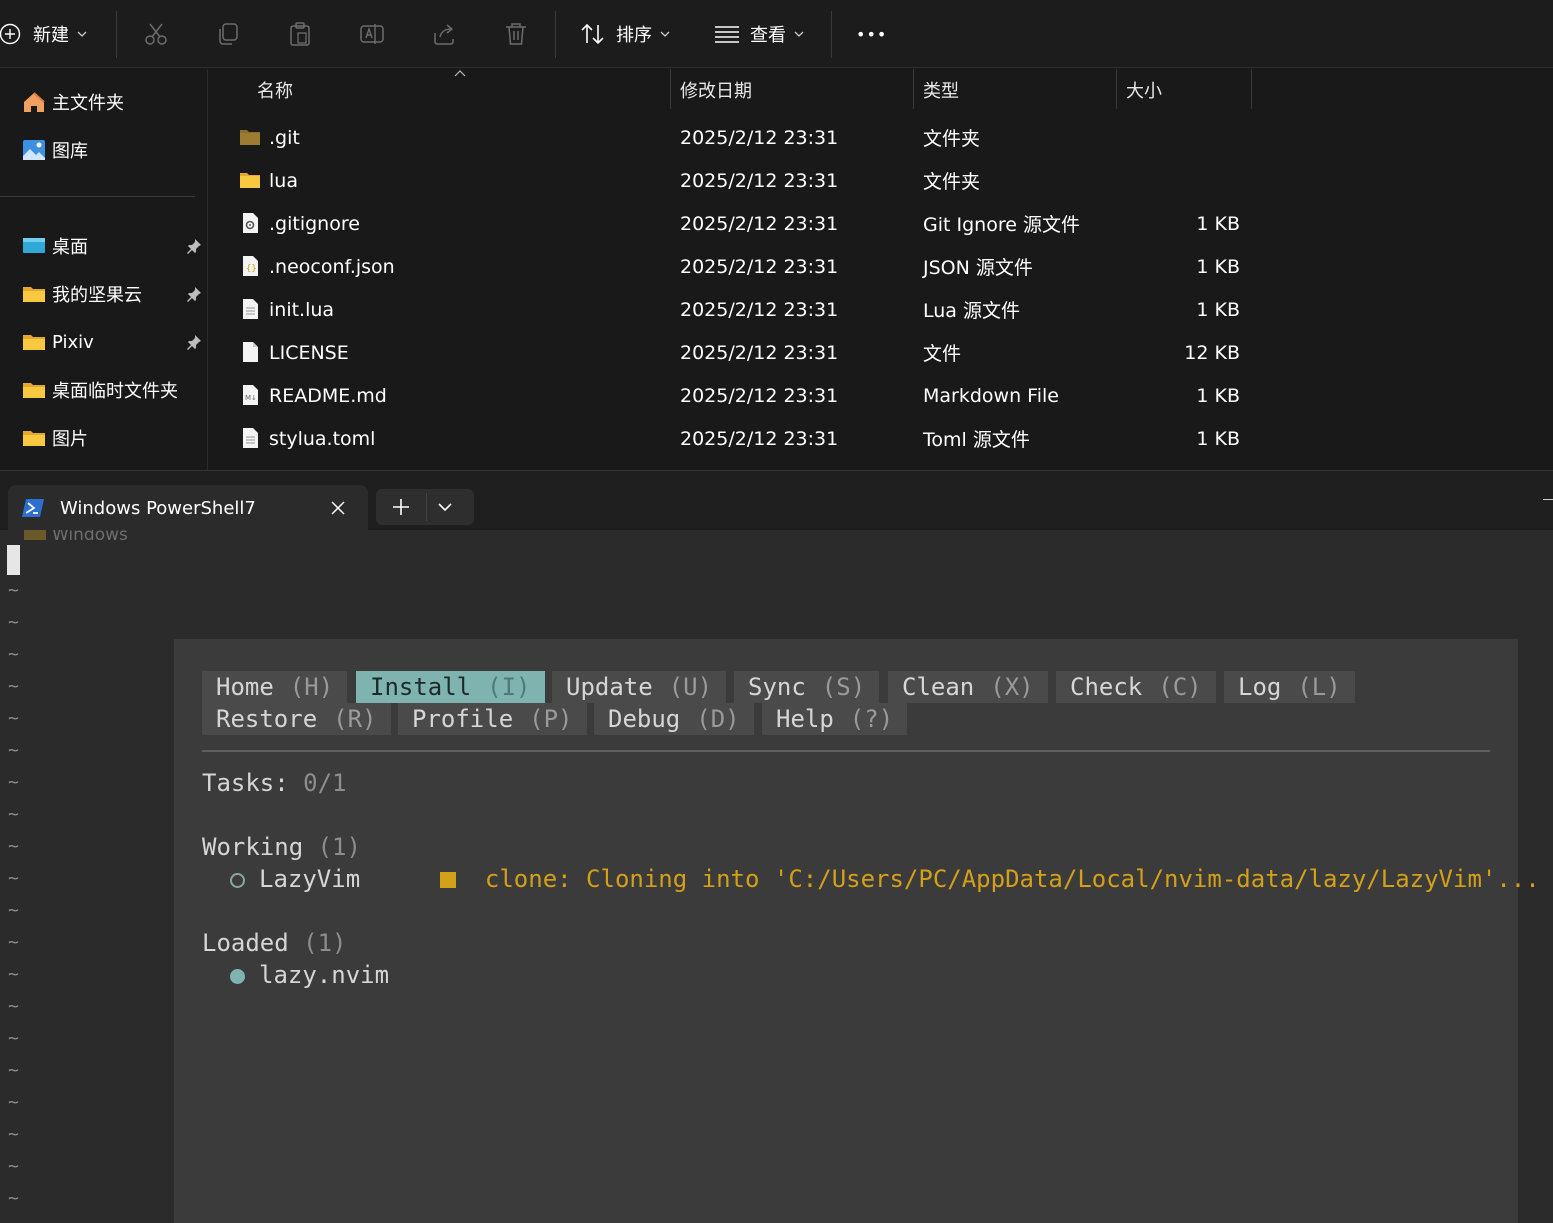 This screenshot has height=1223, width=1553. I want to click on table-row: .git 2025/2/12 23:31 文件夹, so click(881, 137).